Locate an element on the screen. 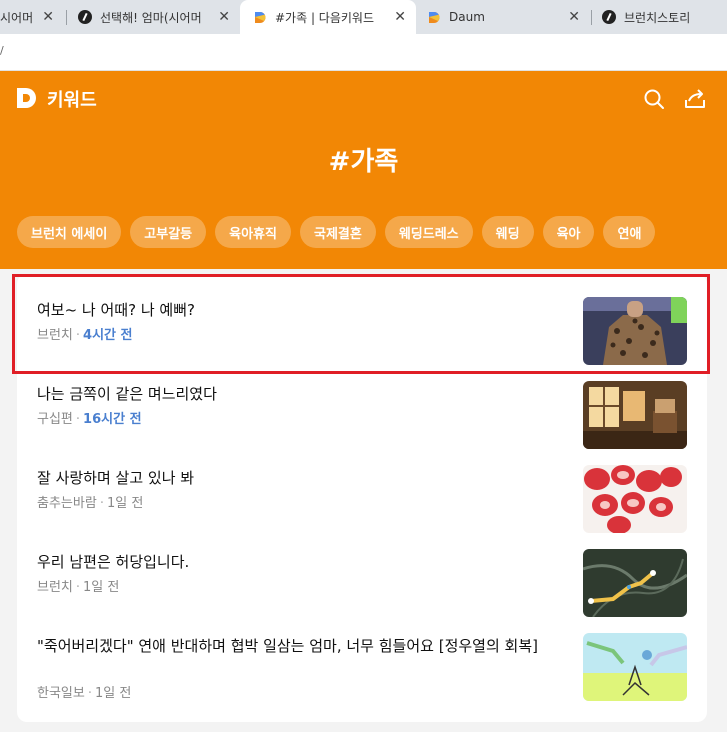 Image resolution: width=727 pixels, height=732 pixels. article-source: 한국일보 is located at coordinates (61, 693).